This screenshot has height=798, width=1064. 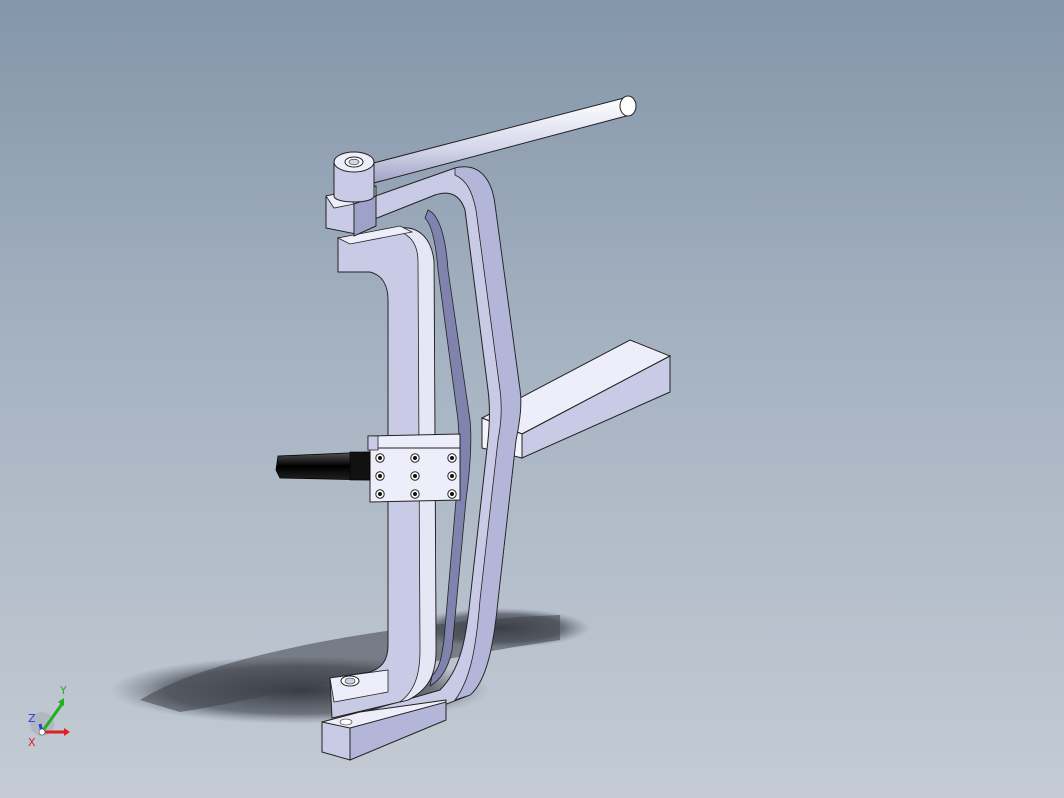 What do you see at coordinates (49, 716) in the screenshot?
I see `reference-triad: X Y Z` at bounding box center [49, 716].